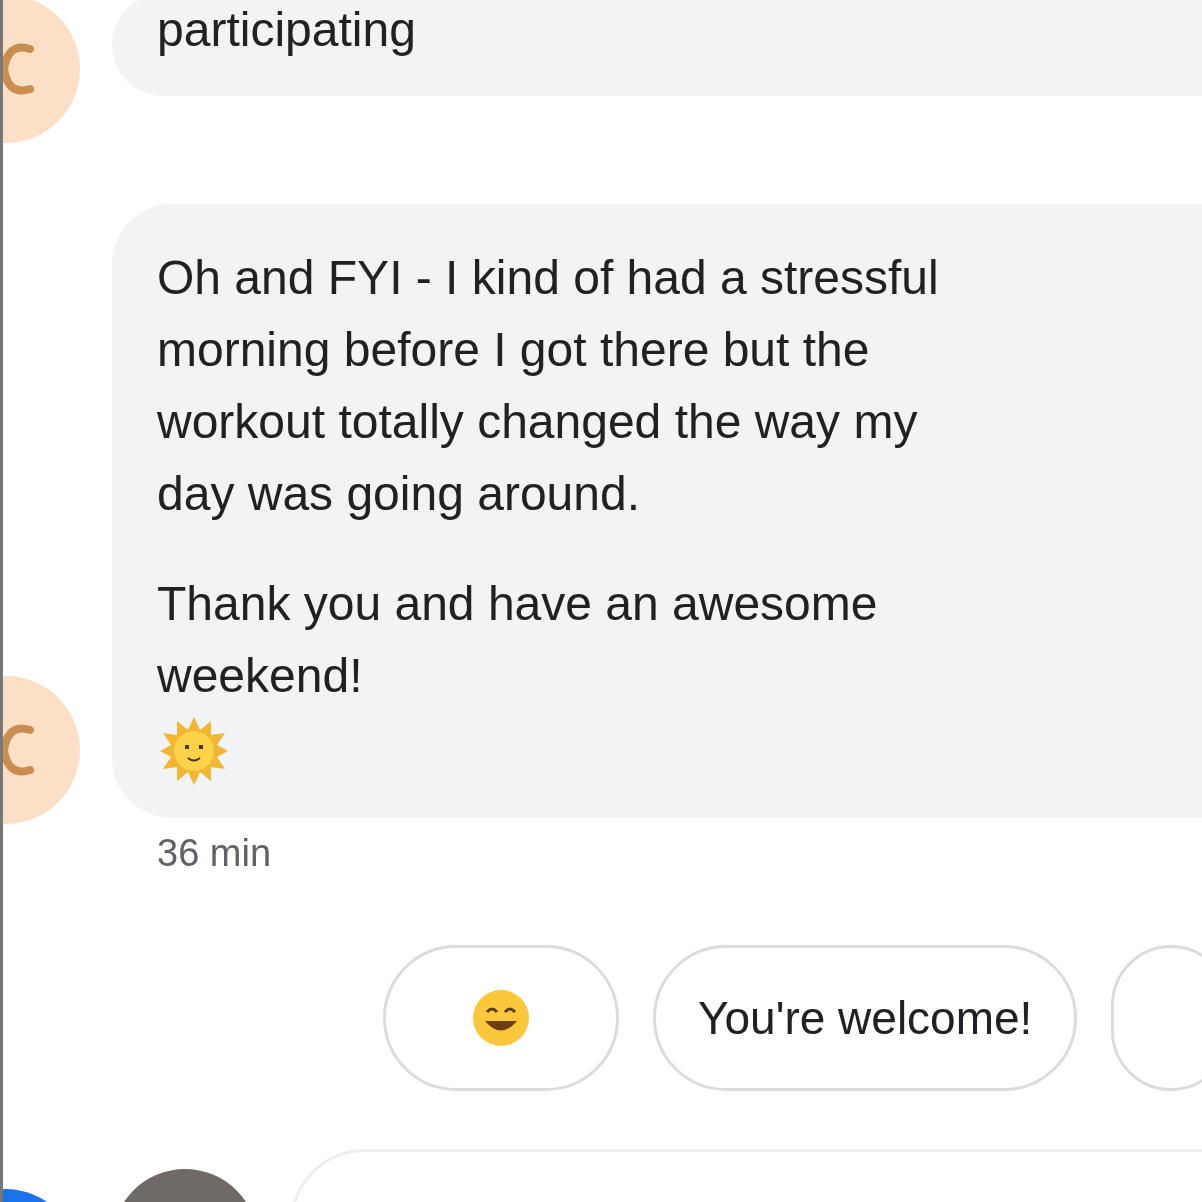  What do you see at coordinates (518, 640) in the screenshot?
I see `message-text: Thank you and have an awesome weekend!` at bounding box center [518, 640].